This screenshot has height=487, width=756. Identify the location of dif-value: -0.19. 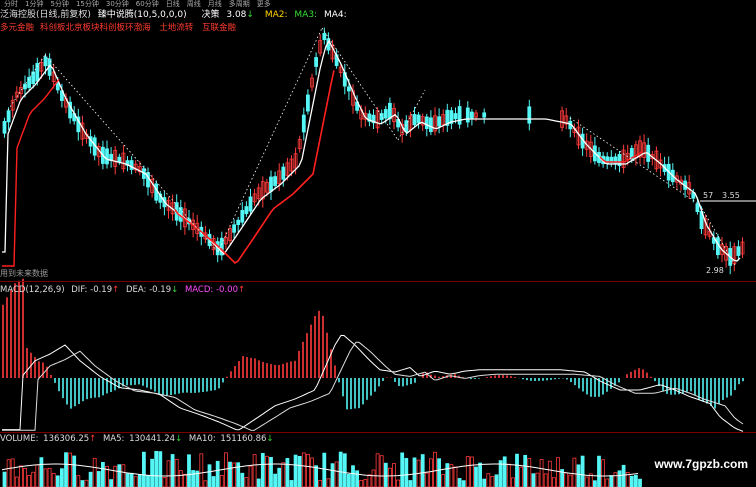
(101, 290).